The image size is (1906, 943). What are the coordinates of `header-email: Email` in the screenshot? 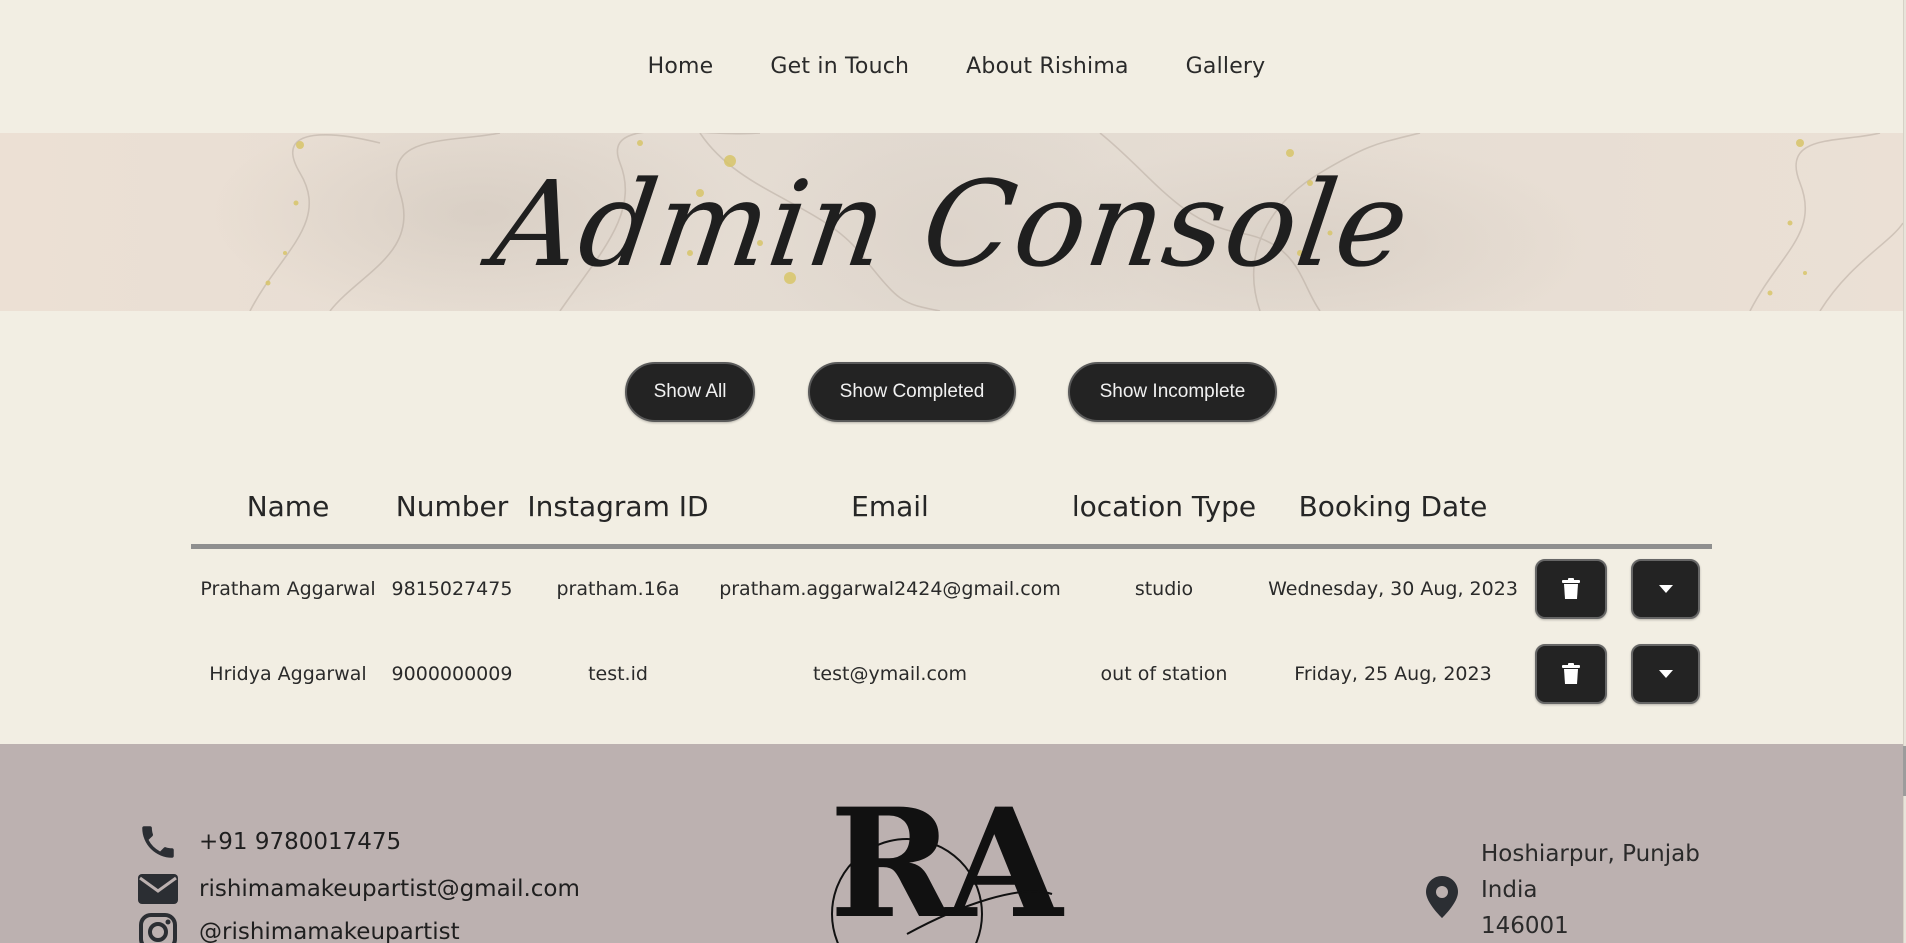 It's located at (890, 506).